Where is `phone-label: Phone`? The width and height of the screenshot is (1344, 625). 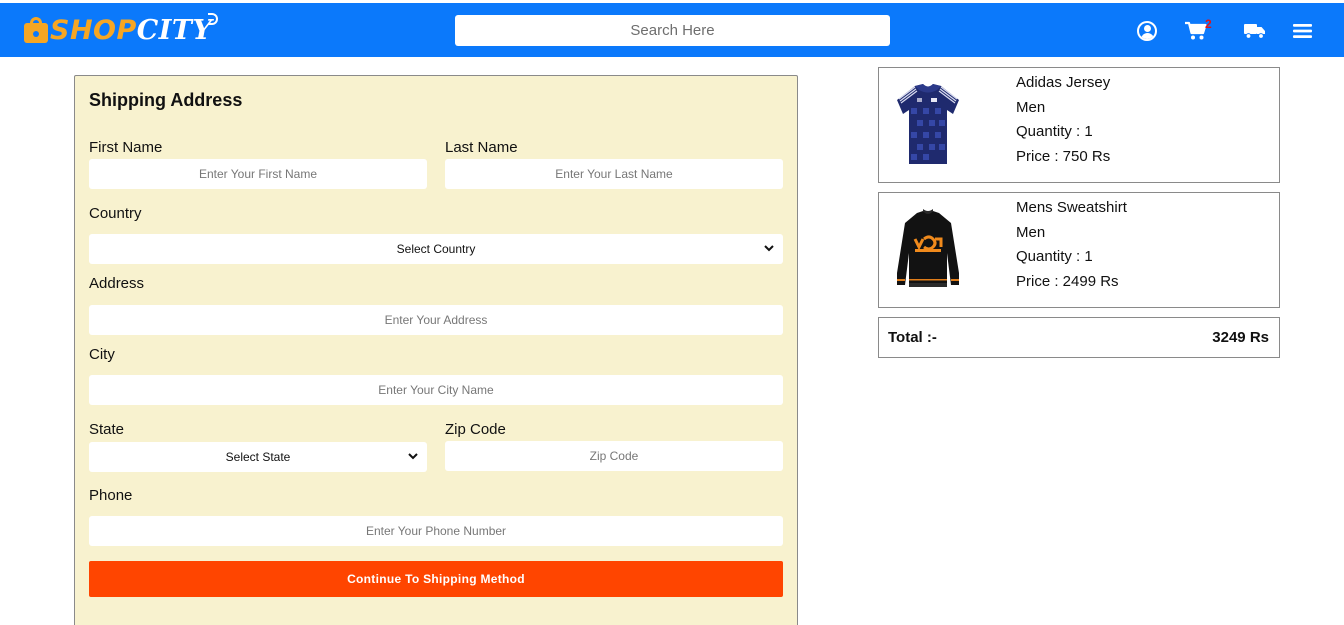
phone-label: Phone is located at coordinates (111, 495).